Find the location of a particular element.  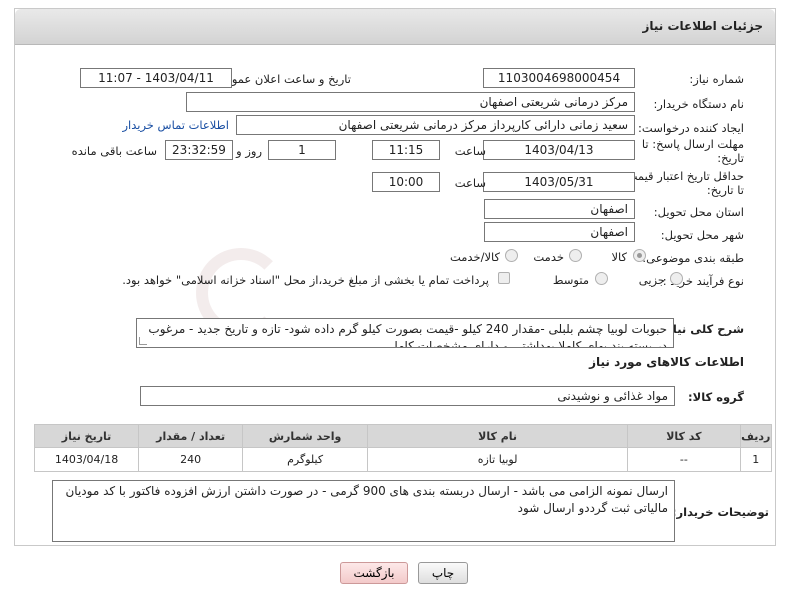

category-radio-service is located at coordinates (575, 255).